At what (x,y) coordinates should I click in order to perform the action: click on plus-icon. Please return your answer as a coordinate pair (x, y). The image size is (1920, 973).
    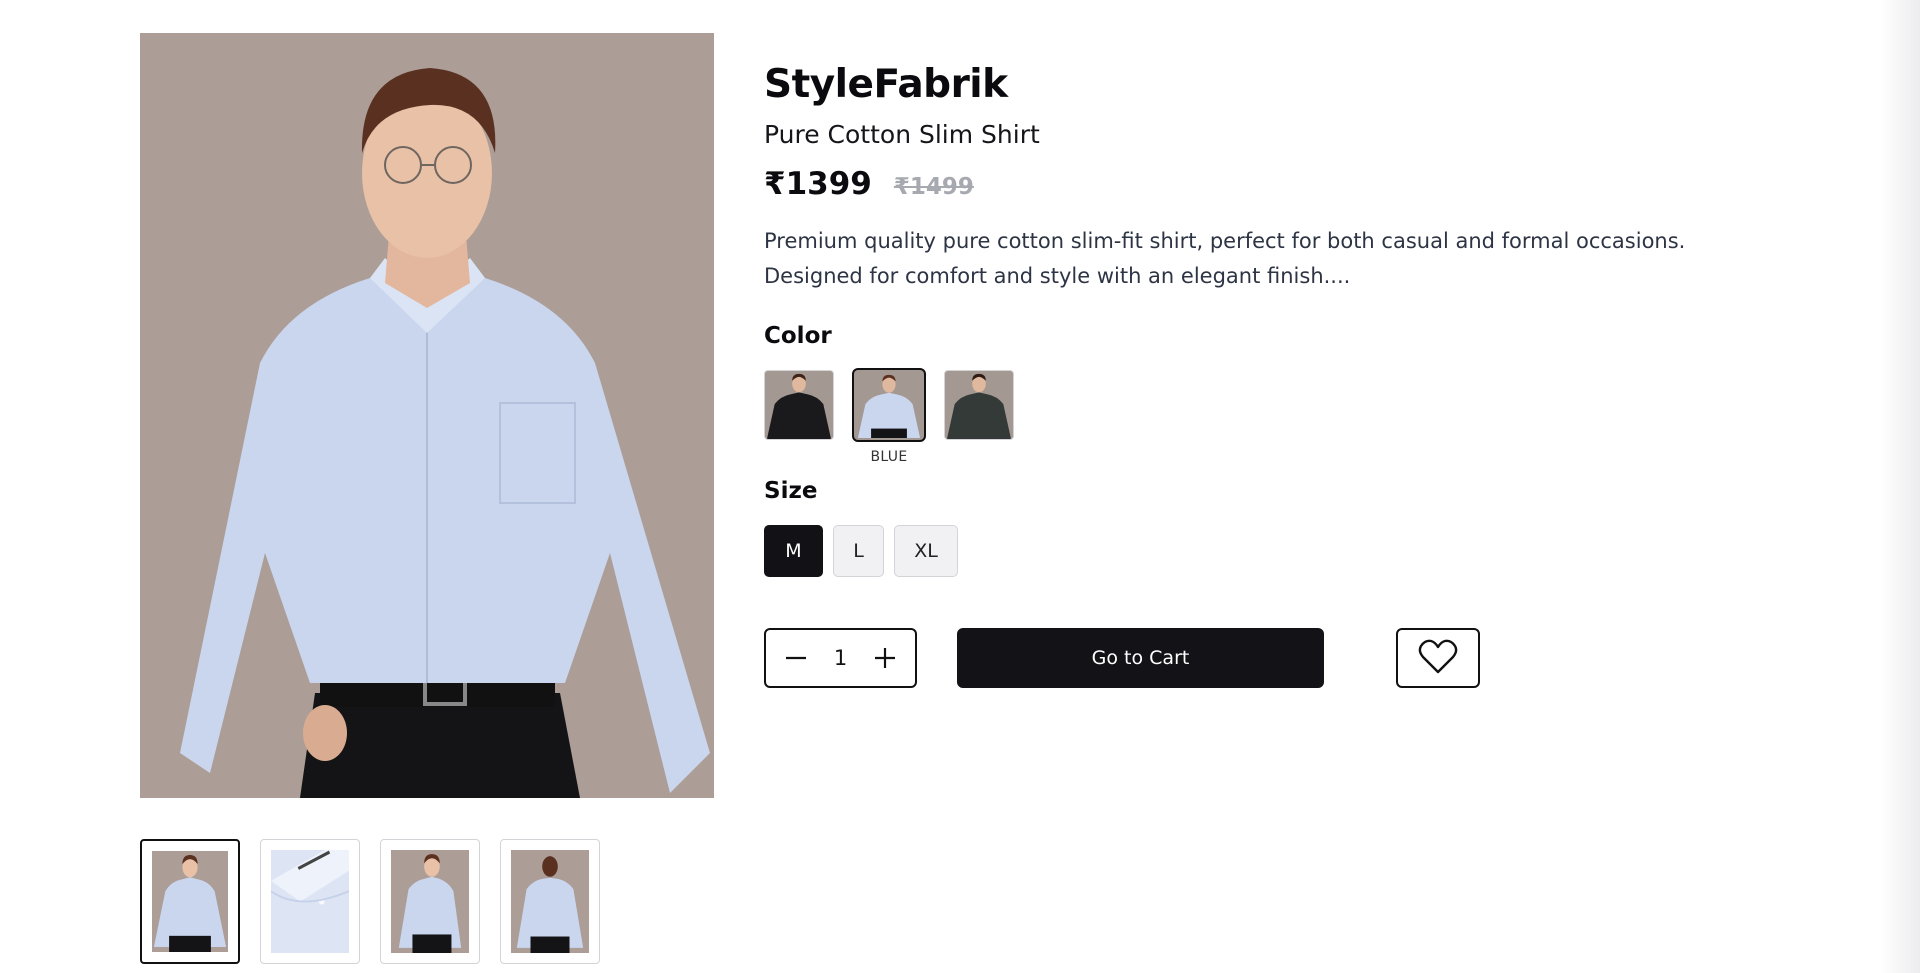
    Looking at the image, I should click on (885, 658).